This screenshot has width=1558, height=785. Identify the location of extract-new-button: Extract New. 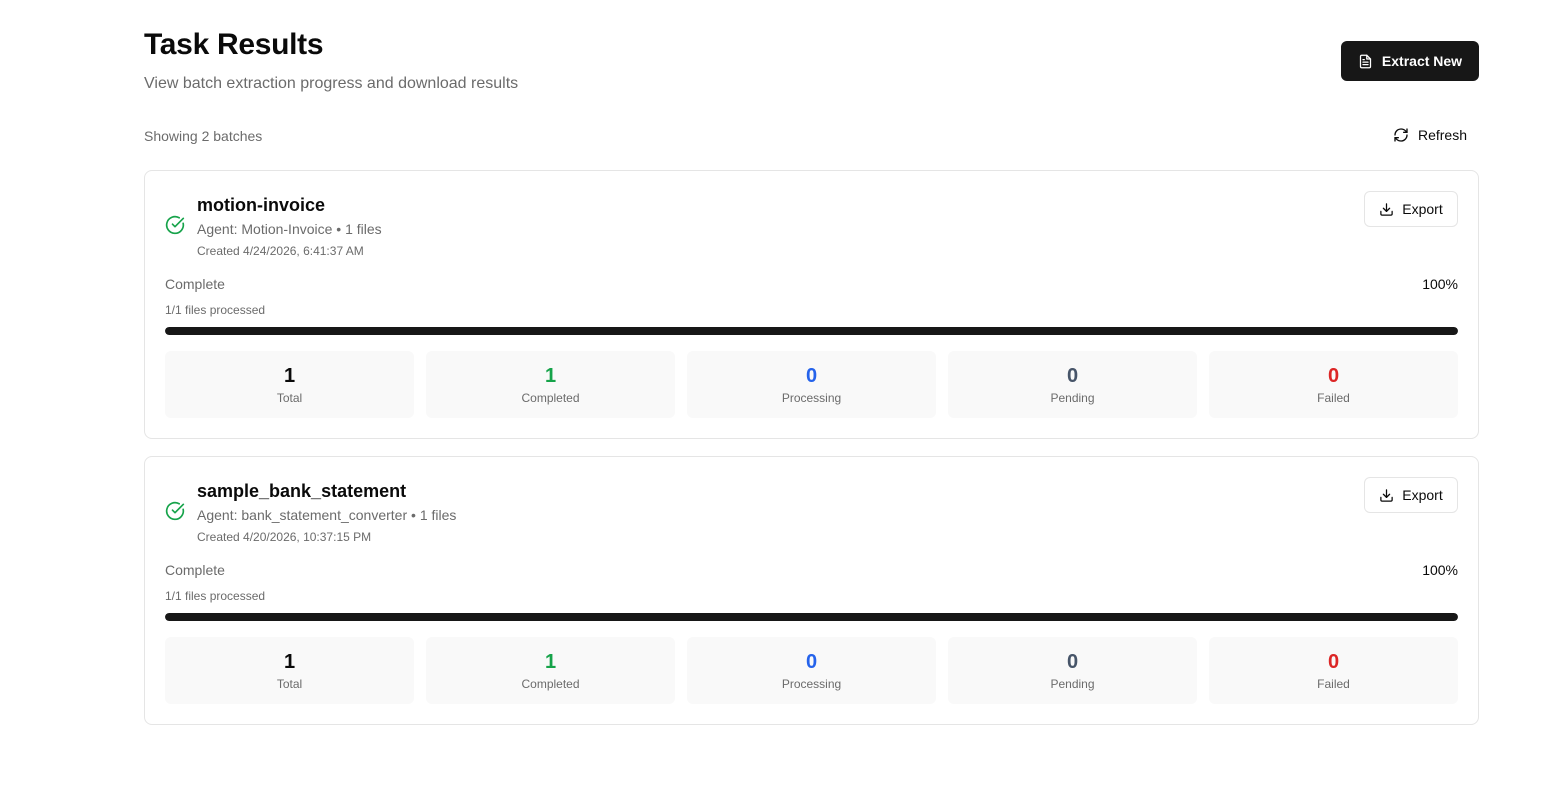
(1410, 61).